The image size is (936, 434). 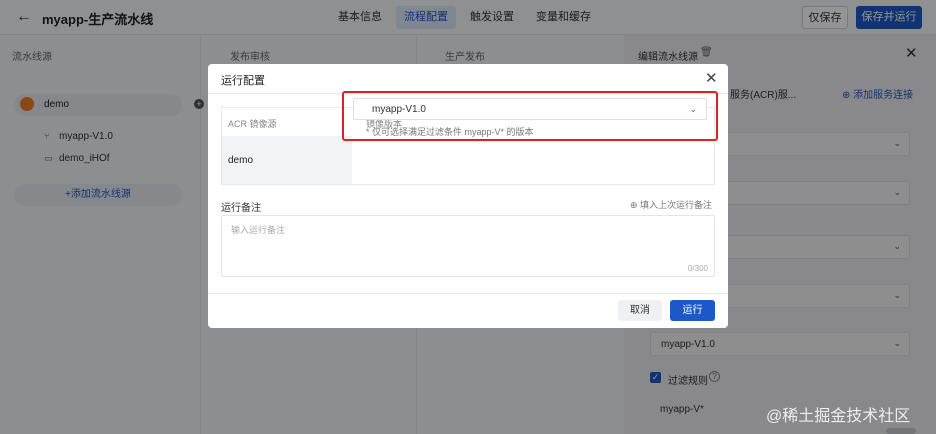 What do you see at coordinates (450, 132) in the screenshot?
I see `filter-hint: * 仅可选择满足过滤条件 myapp-V* 的版本` at bounding box center [450, 132].